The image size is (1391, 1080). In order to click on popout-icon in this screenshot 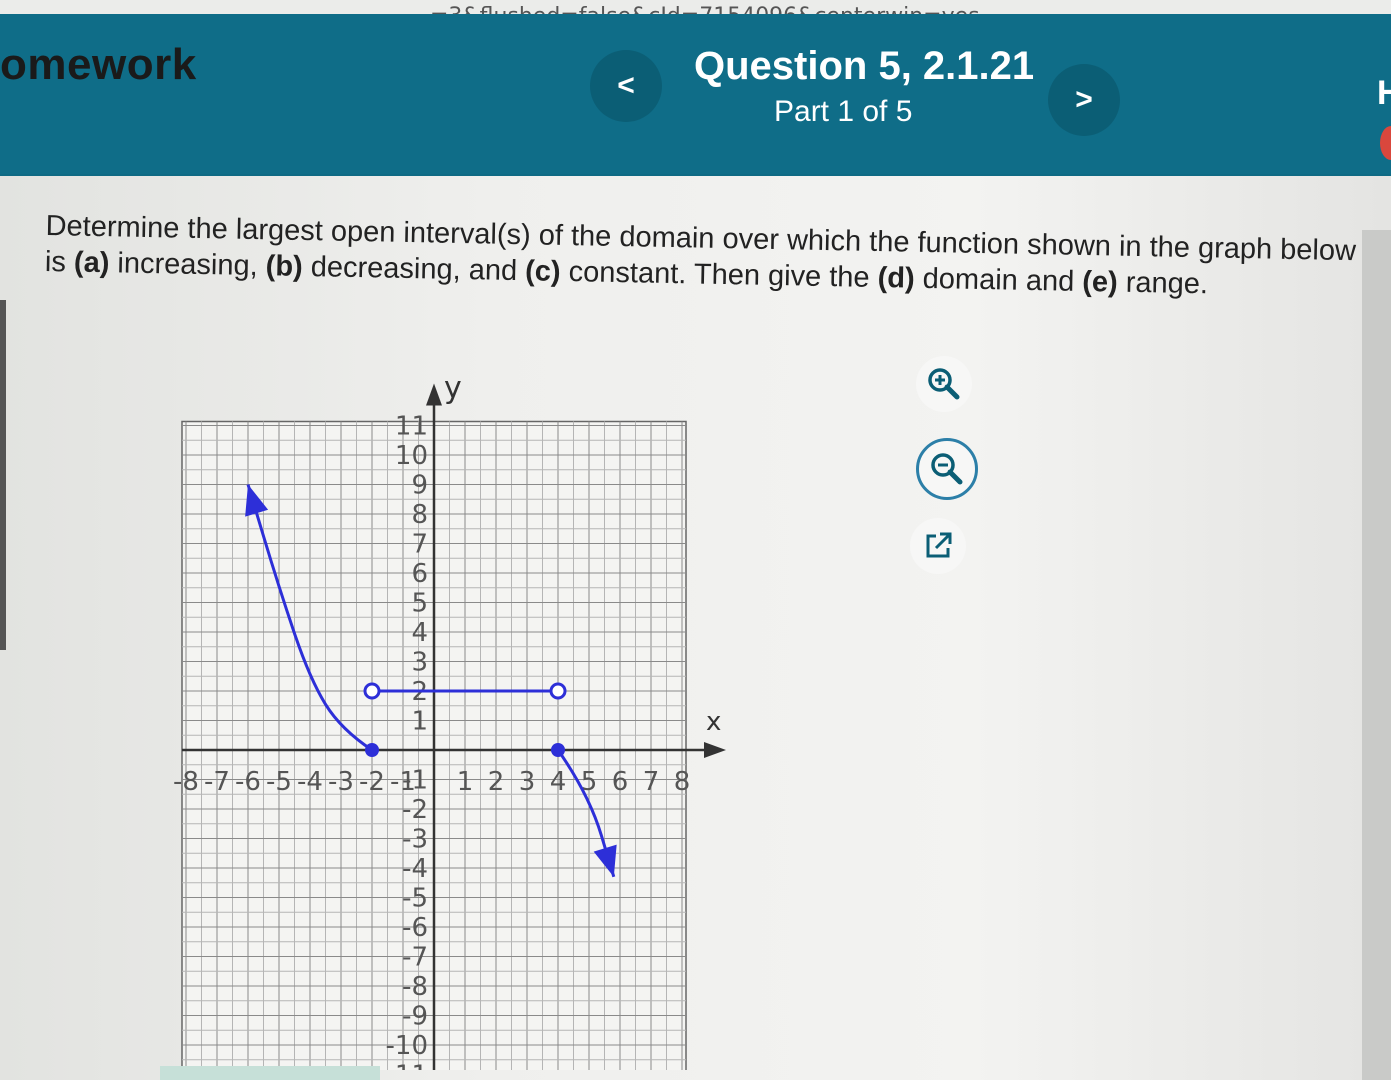, I will do `click(939, 545)`.